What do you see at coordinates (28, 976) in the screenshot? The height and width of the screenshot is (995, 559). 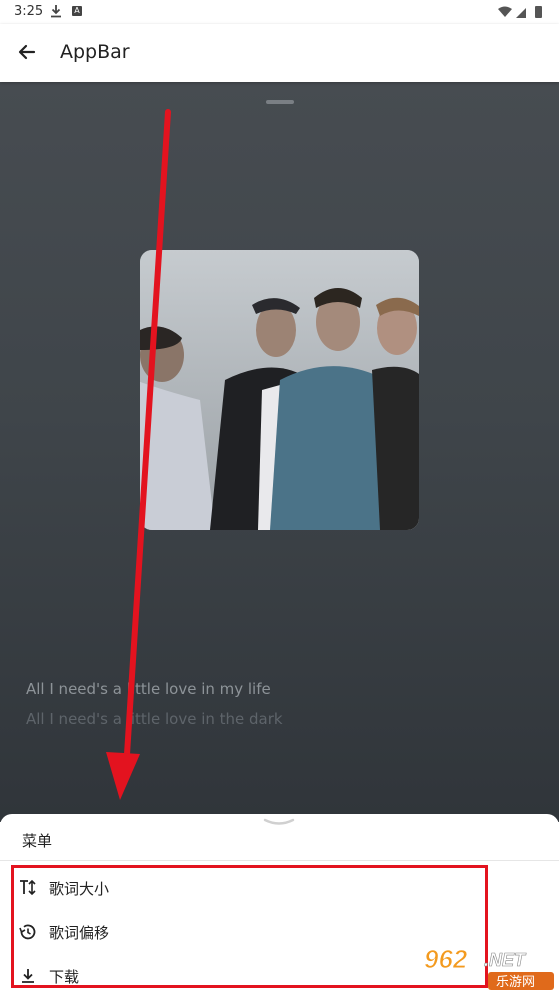 I see `download-icon` at bounding box center [28, 976].